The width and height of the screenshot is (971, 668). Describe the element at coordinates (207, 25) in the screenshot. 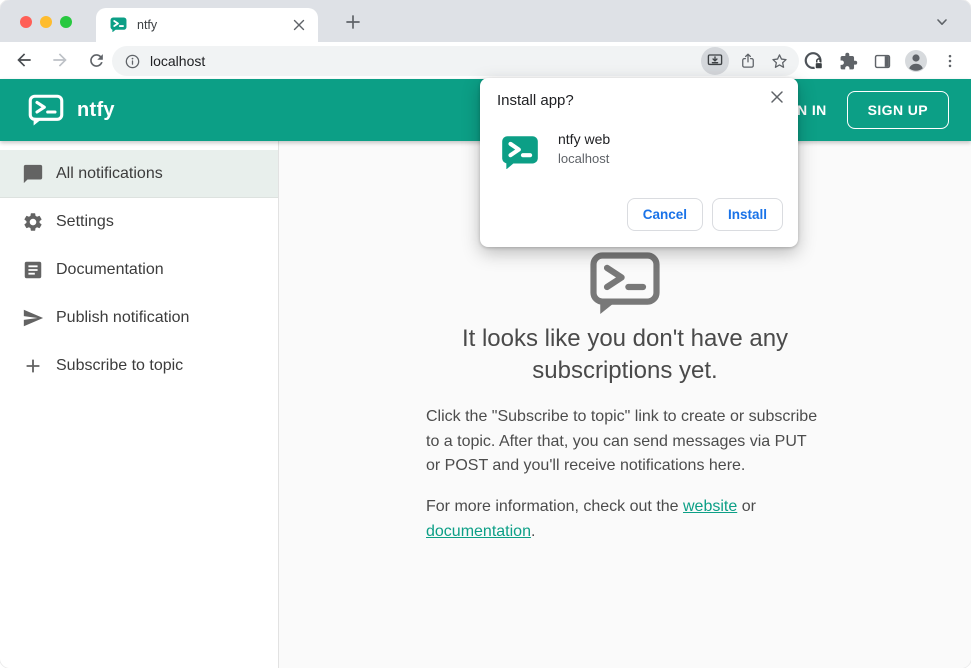

I see `browser-tab-ntfy: ntfy` at that location.